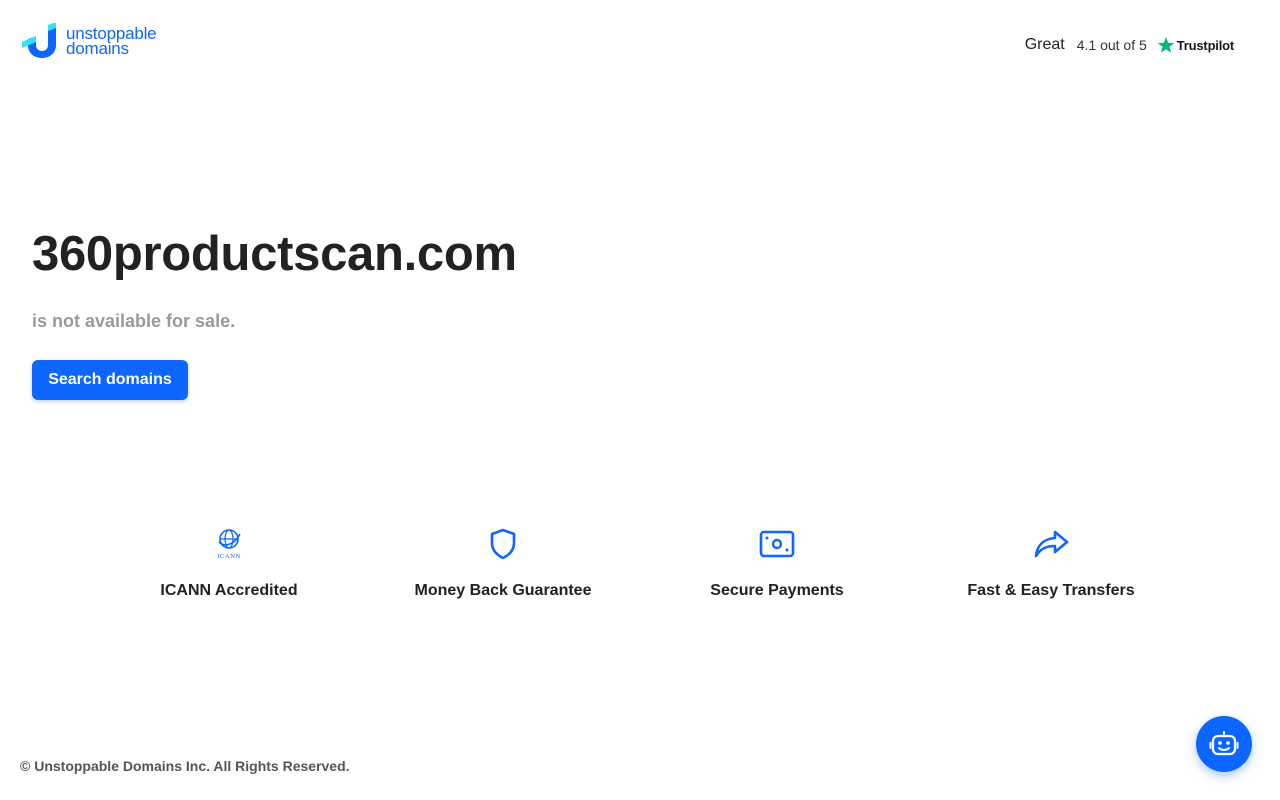 The image size is (1280, 800). I want to click on trustpilot-star-icon, so click(1166, 45).